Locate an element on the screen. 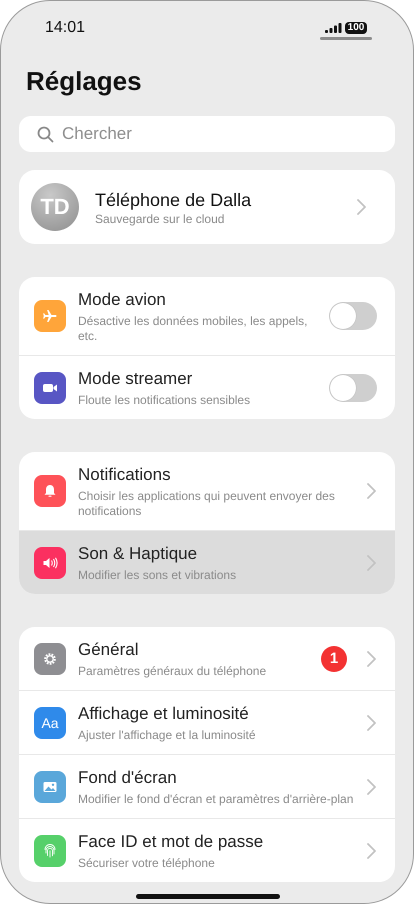 Image resolution: width=414 pixels, height=904 pixels. setting-description: Paramètres généraux du téléphone is located at coordinates (173, 671).